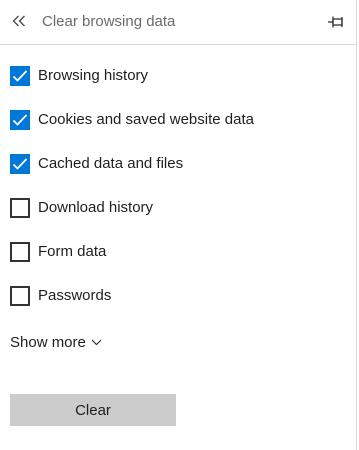 This screenshot has height=450, width=359. I want to click on option-cached-data: Cached data and files, so click(178, 164).